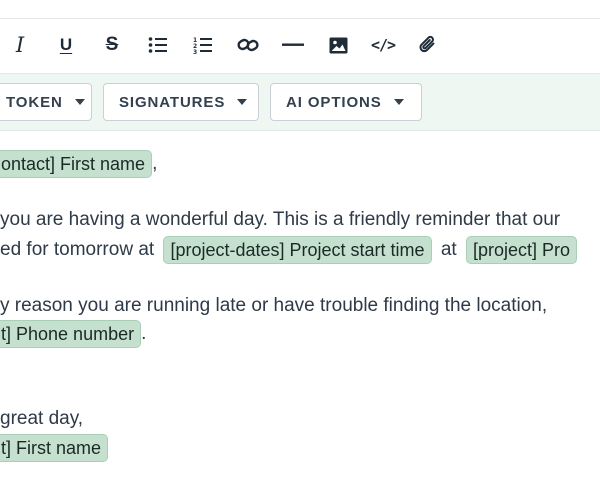  I want to click on horizontal-rule-icon, so click(293, 44).